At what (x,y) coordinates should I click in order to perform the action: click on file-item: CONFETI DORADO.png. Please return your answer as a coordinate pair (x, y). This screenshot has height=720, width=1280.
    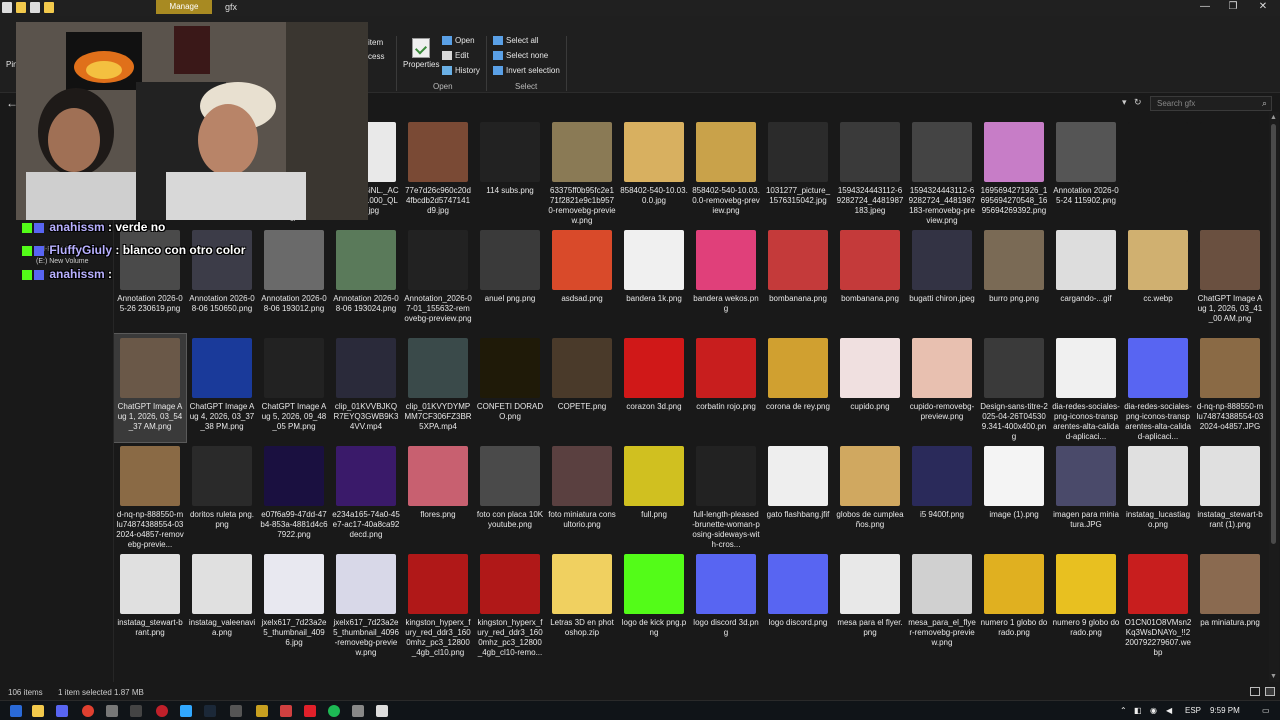
    Looking at the image, I should click on (510, 388).